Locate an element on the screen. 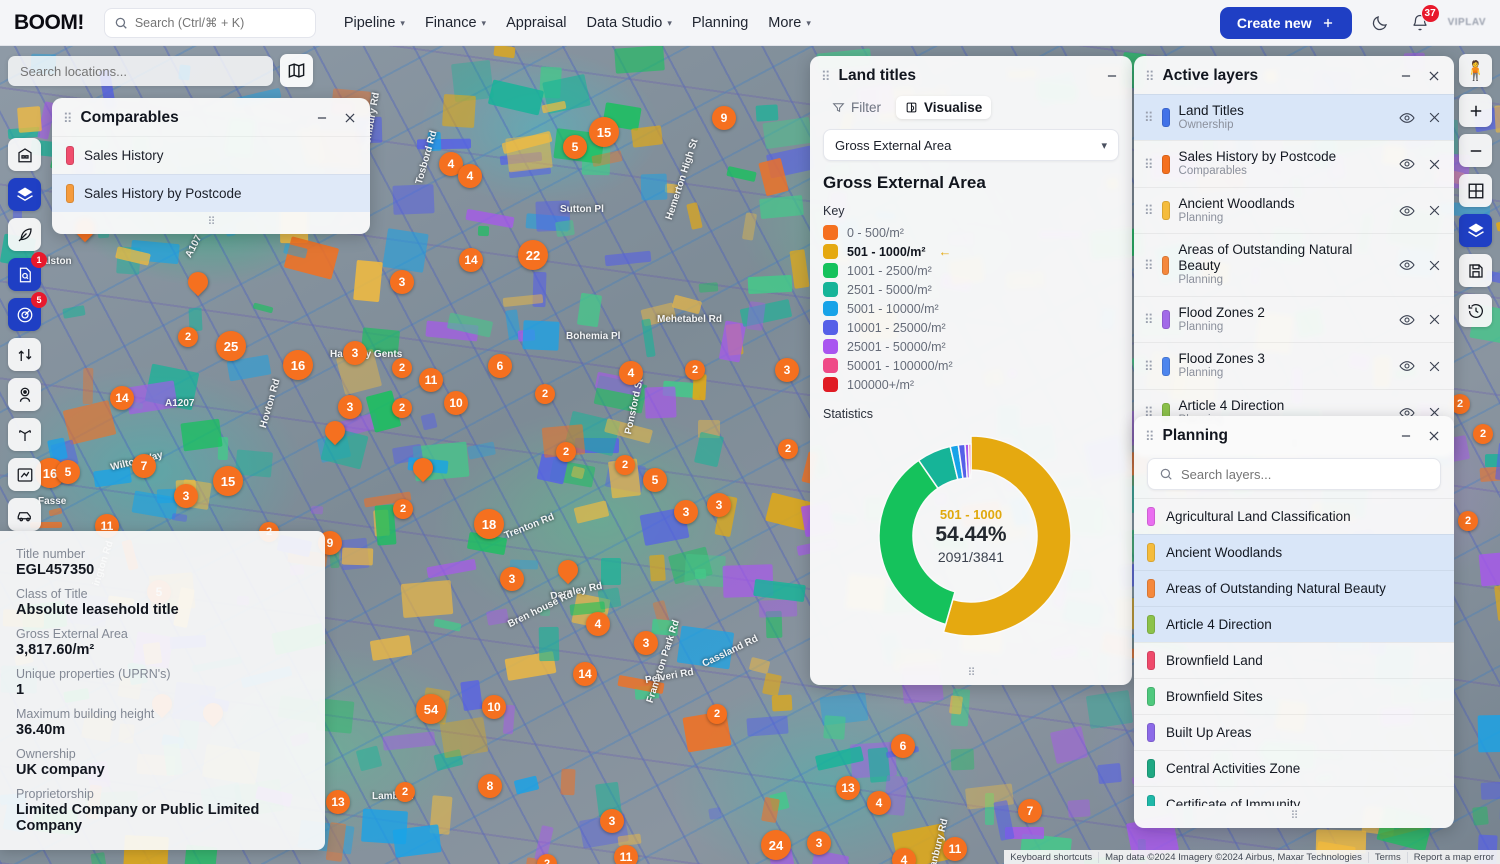  map-cluster-marker: 18 is located at coordinates (489, 524).